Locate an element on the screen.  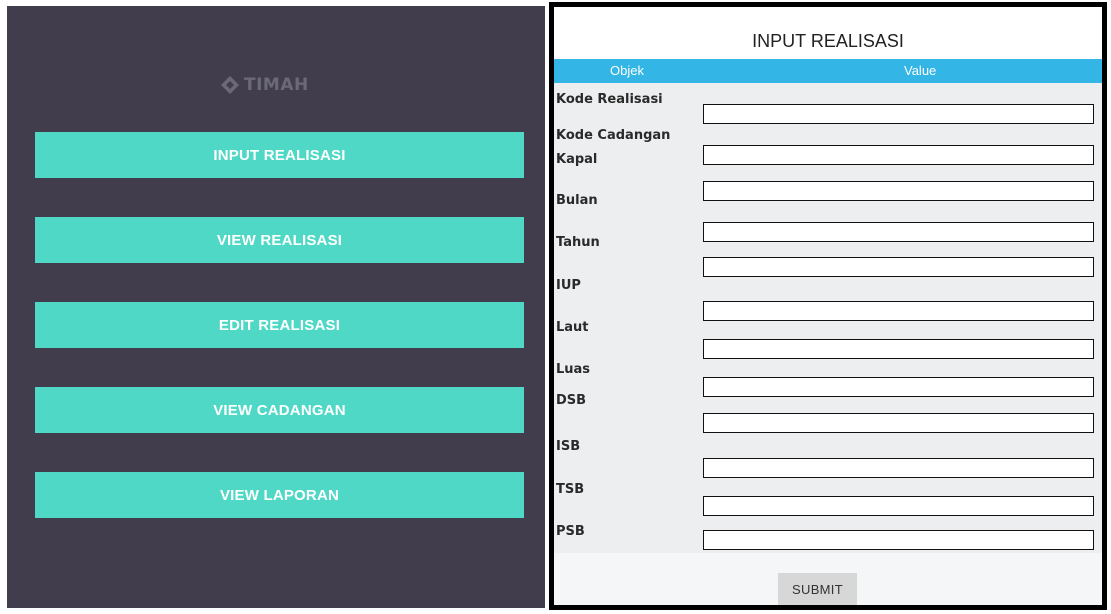
label-tahun: Tahun is located at coordinates (578, 242).